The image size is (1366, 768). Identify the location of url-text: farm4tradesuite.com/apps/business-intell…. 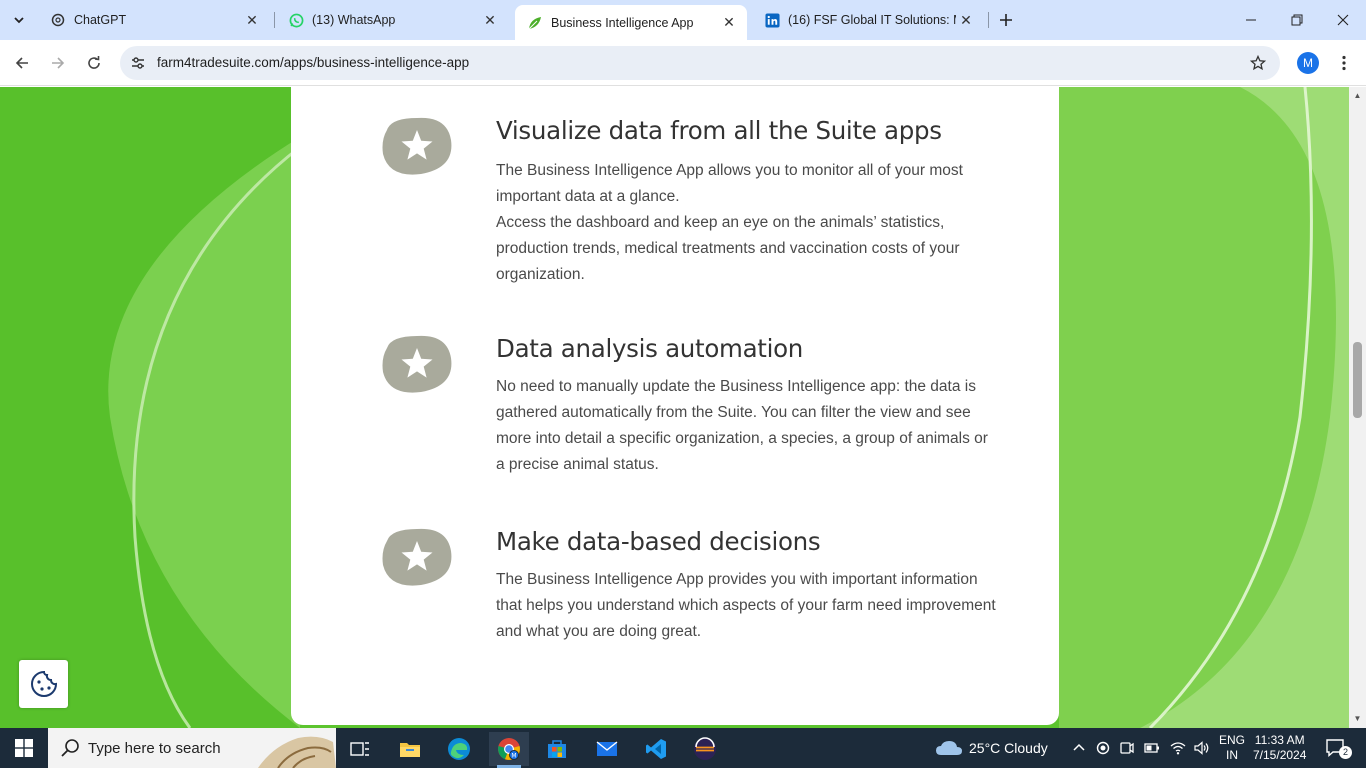
(313, 62).